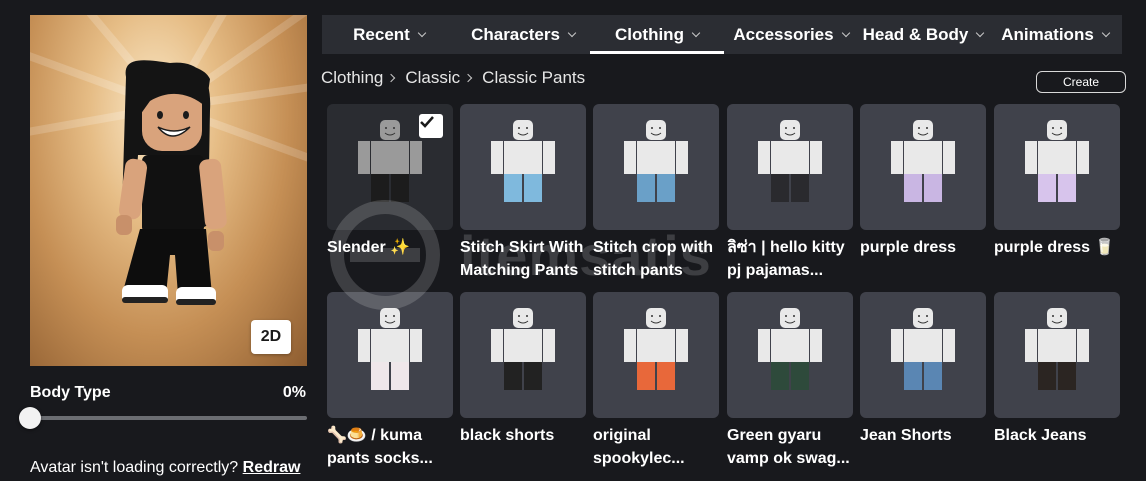 The width and height of the screenshot is (1146, 481). I want to click on tab-label: Clothing, so click(649, 34).